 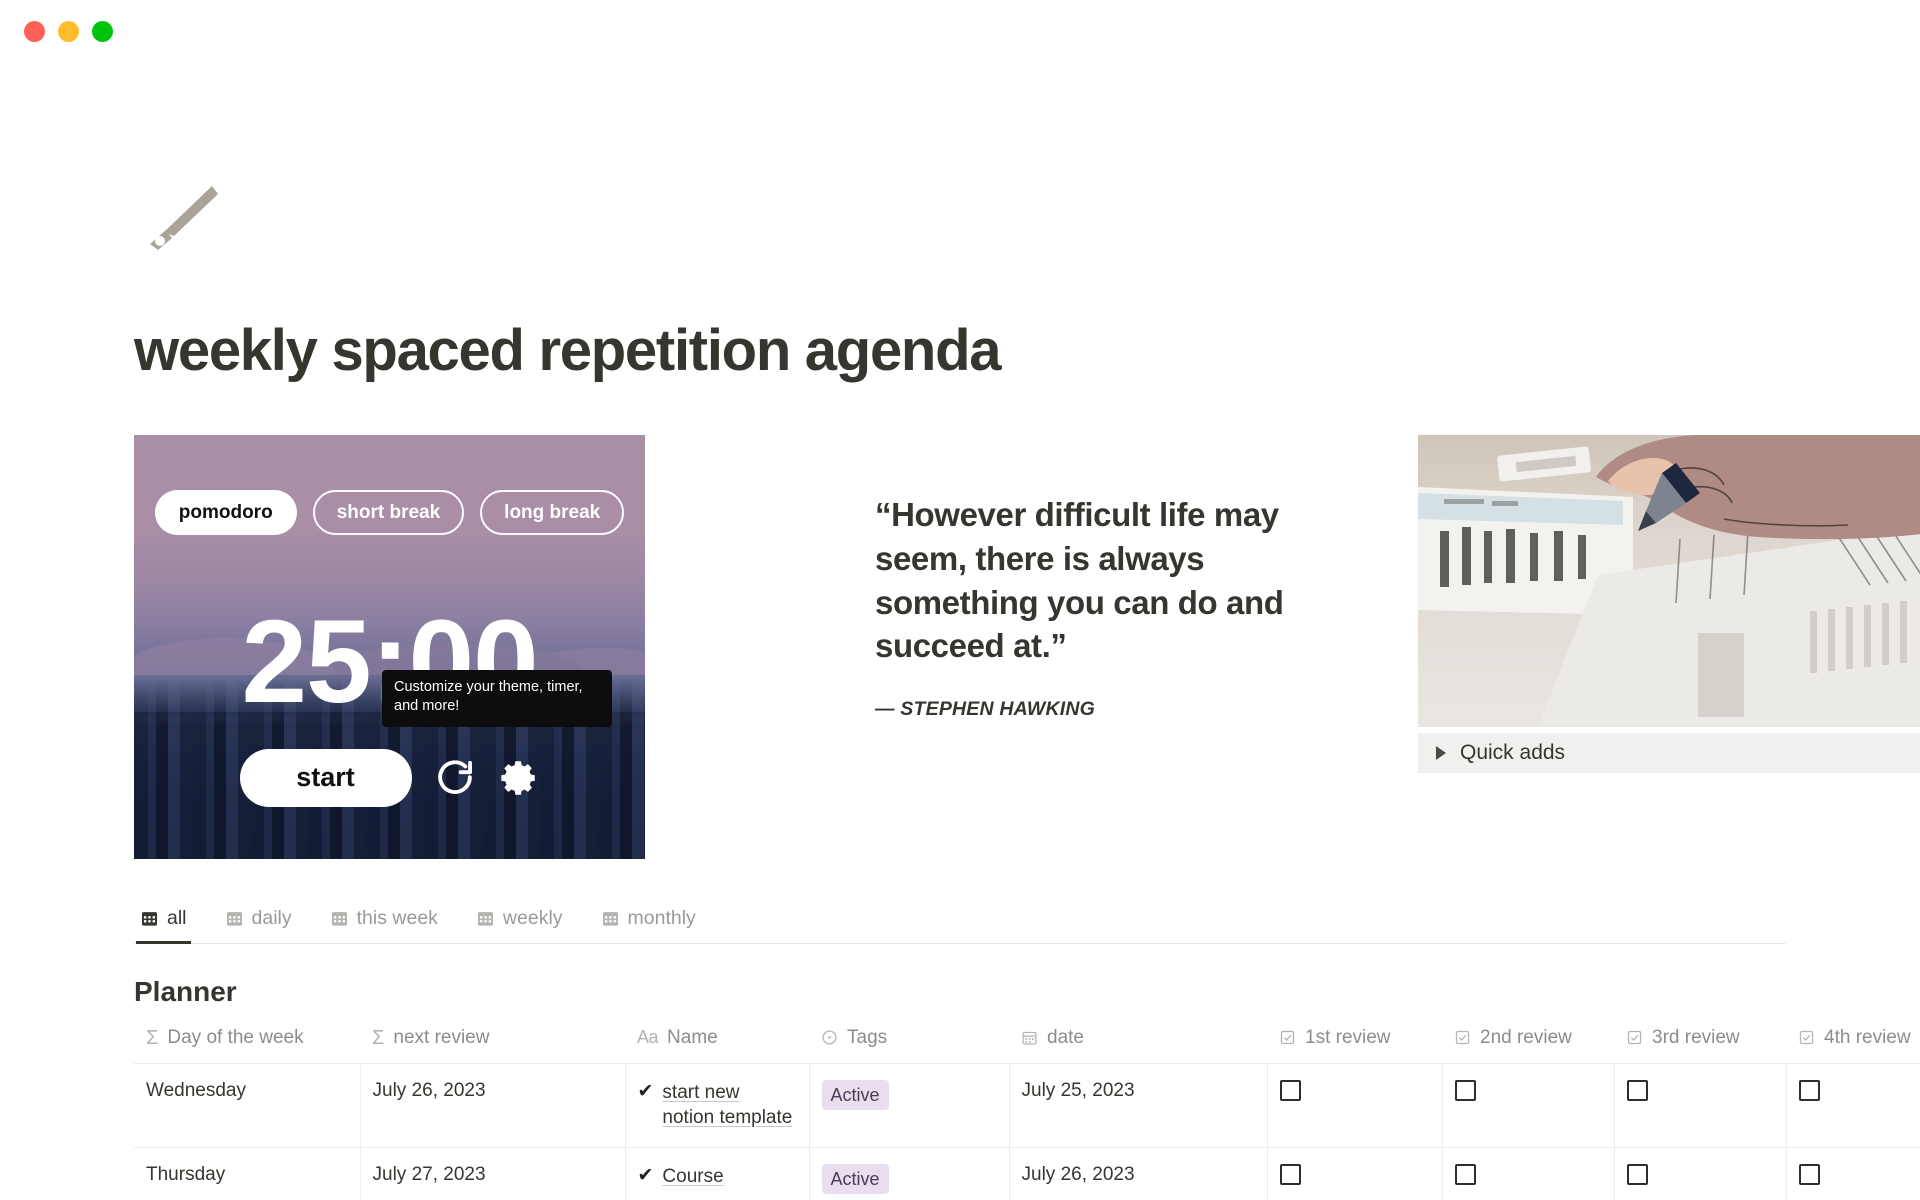 What do you see at coordinates (68, 31) in the screenshot?
I see `minimize-window-button` at bounding box center [68, 31].